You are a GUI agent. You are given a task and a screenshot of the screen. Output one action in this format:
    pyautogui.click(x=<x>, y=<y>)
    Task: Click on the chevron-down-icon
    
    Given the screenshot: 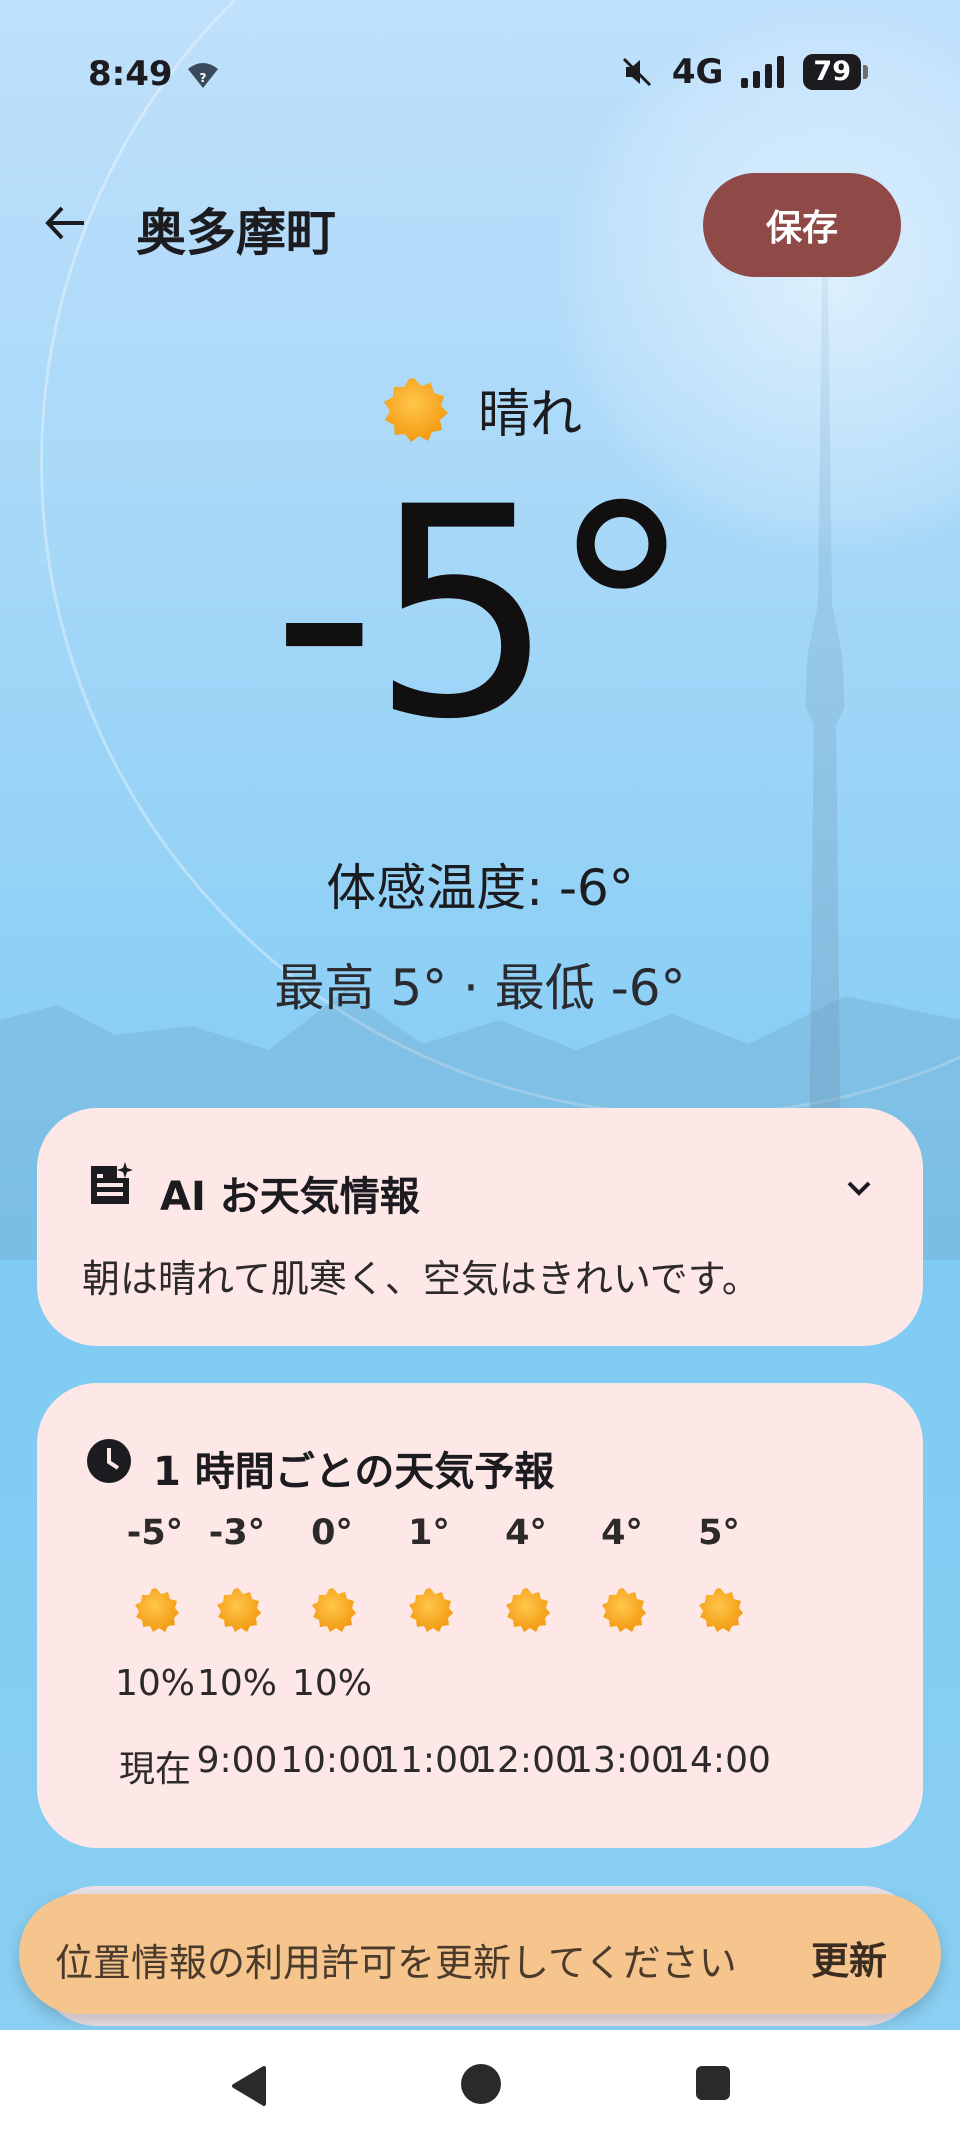 What is the action you would take?
    pyautogui.click(x=859, y=1188)
    